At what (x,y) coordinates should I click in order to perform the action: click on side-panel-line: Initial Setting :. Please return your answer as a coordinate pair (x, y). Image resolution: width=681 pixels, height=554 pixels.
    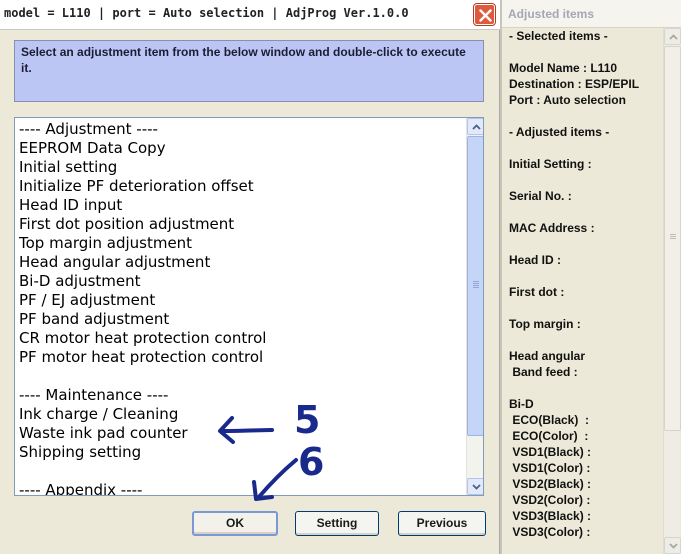
    Looking at the image, I should click on (550, 164).